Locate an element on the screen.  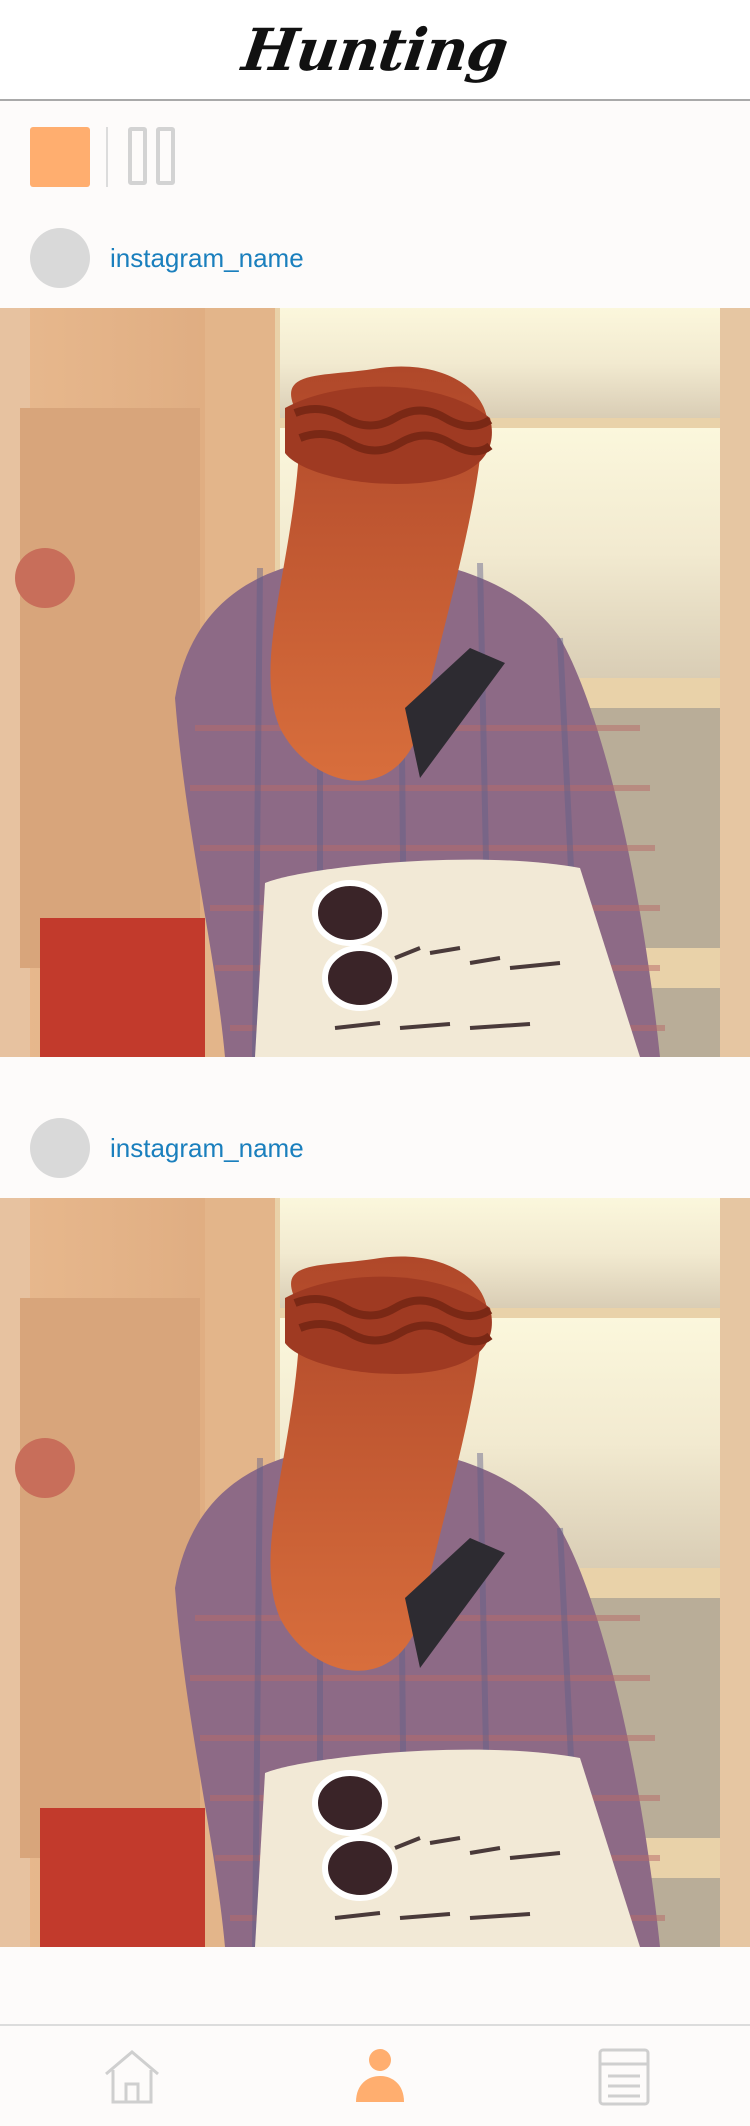
bottom-navigation is located at coordinates (375, 2075).